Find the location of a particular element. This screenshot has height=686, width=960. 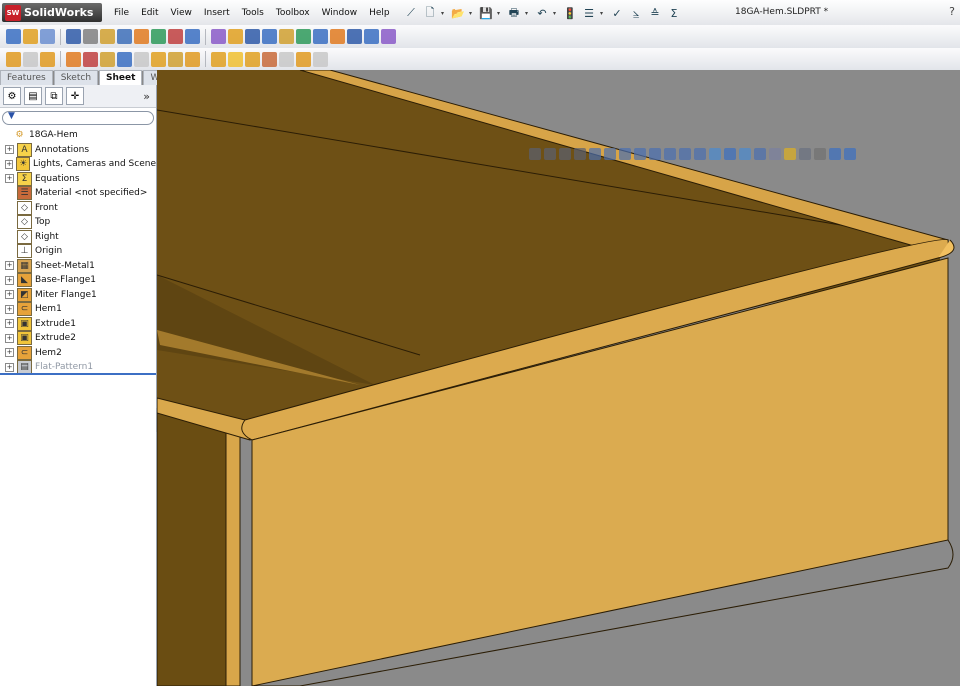

tree-item: ◇ Top is located at coordinates (78, 222).